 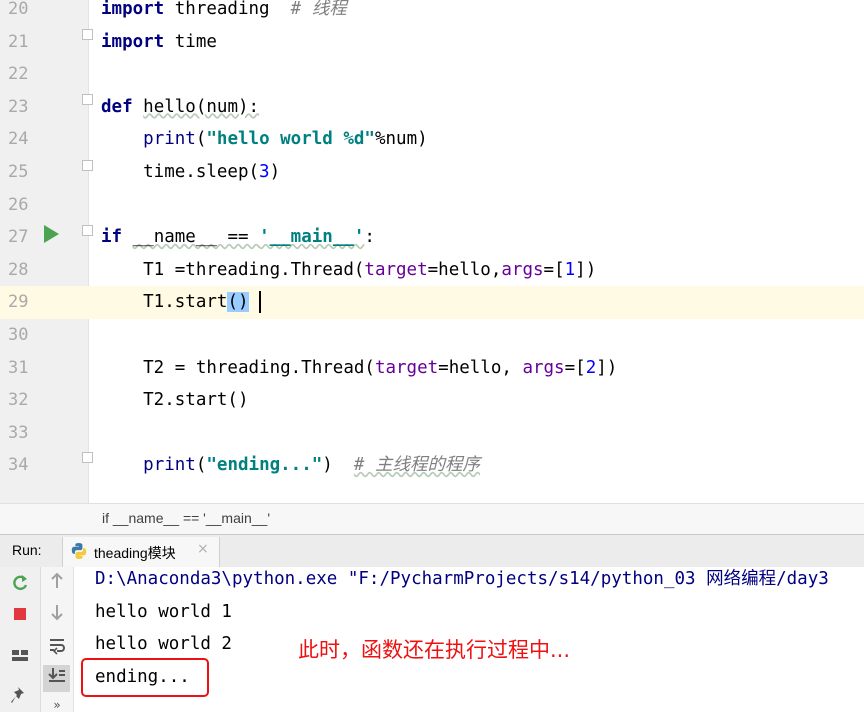 I want to click on code-text: if __name__ == '__main__':, so click(x=238, y=237).